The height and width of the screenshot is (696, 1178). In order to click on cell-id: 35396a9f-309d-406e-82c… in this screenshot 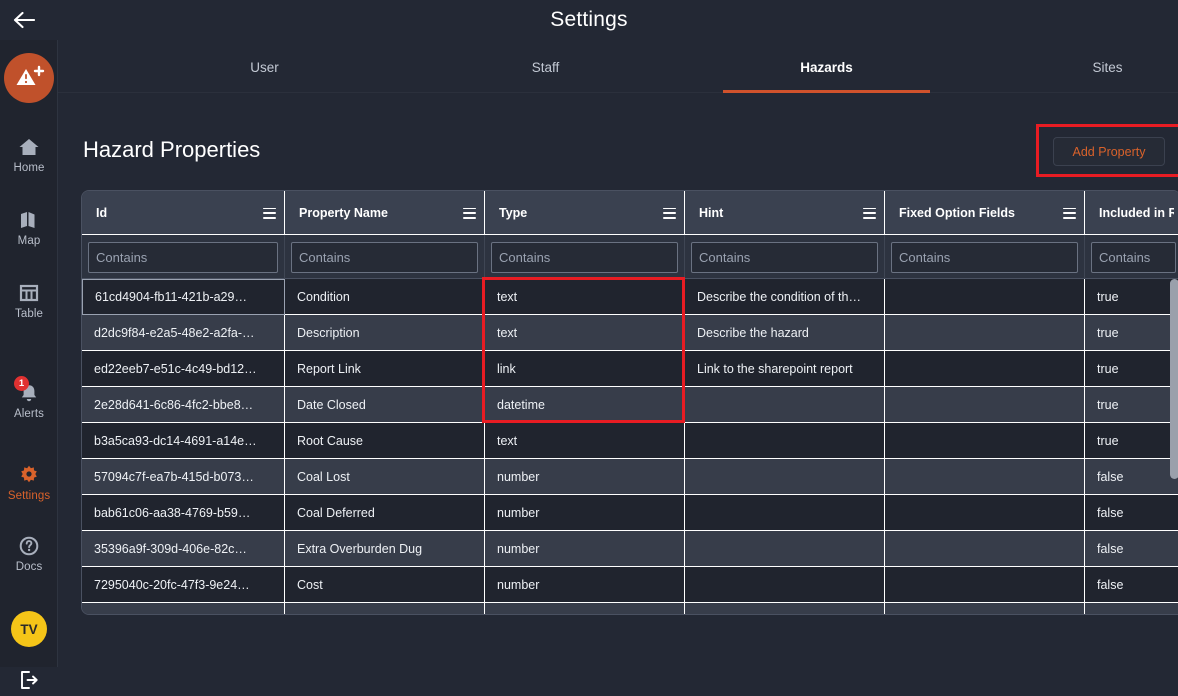, I will do `click(183, 549)`.